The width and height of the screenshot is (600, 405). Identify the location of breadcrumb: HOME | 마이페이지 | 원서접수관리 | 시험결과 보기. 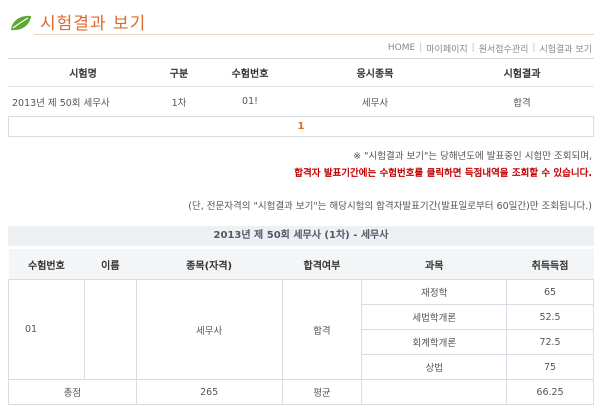
(489, 48).